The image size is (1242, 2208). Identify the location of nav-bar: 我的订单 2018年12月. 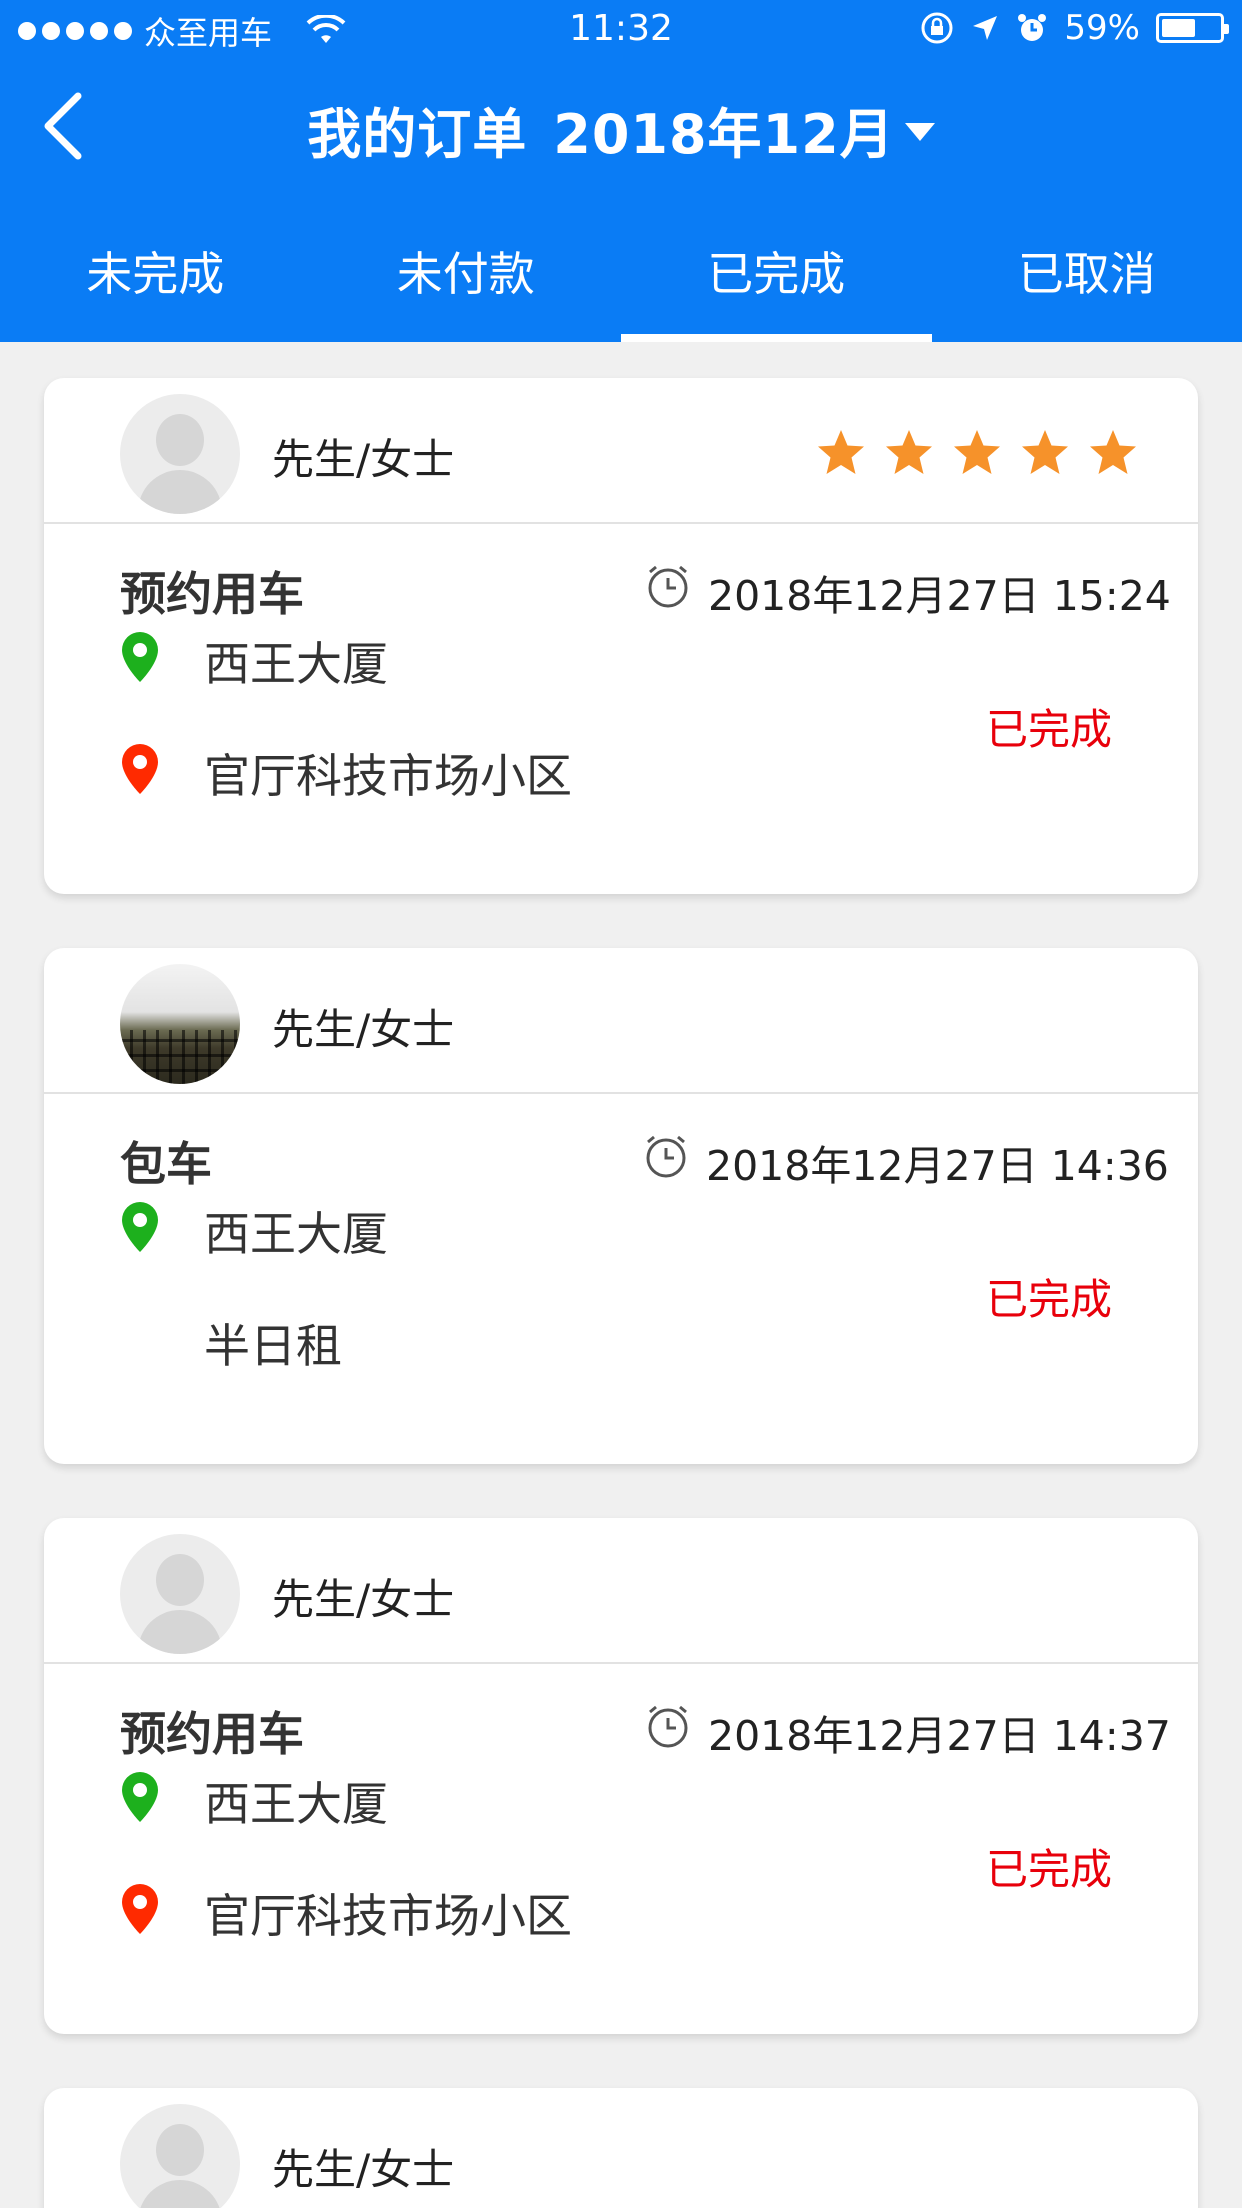
(621, 125).